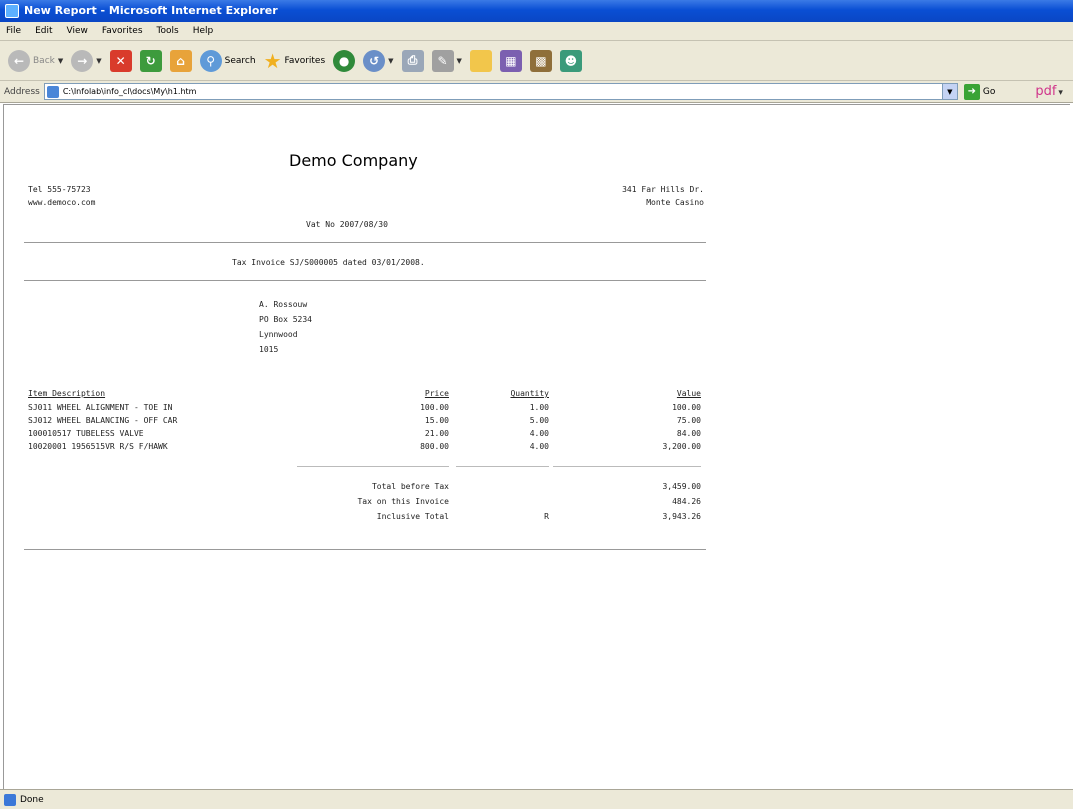  I want to click on row-3-value: 84.00, so click(688, 433).